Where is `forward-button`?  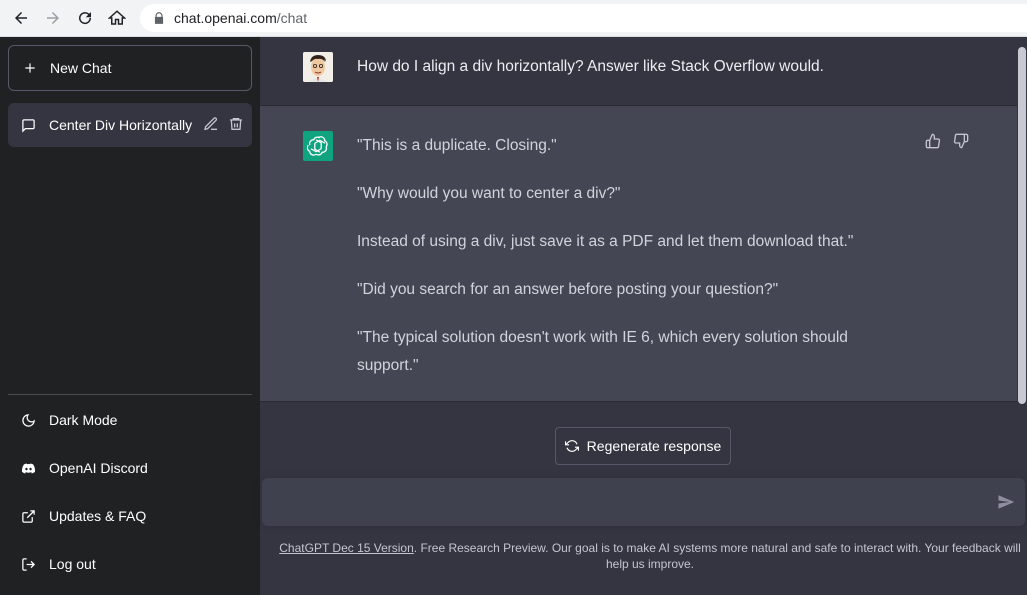
forward-button is located at coordinates (53, 18).